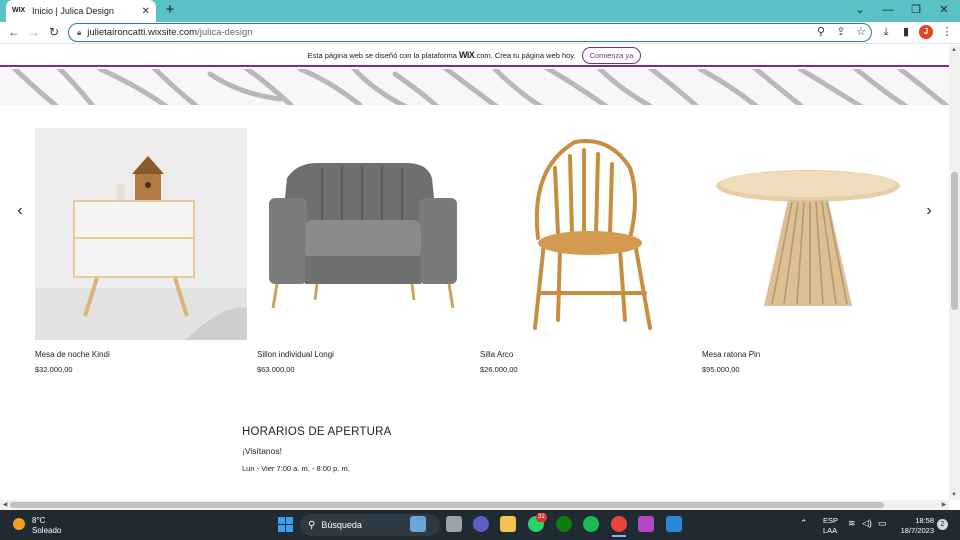 The height and width of the screenshot is (540, 960). I want to click on tab-title: Inicio | Julica Design, so click(73, 11).